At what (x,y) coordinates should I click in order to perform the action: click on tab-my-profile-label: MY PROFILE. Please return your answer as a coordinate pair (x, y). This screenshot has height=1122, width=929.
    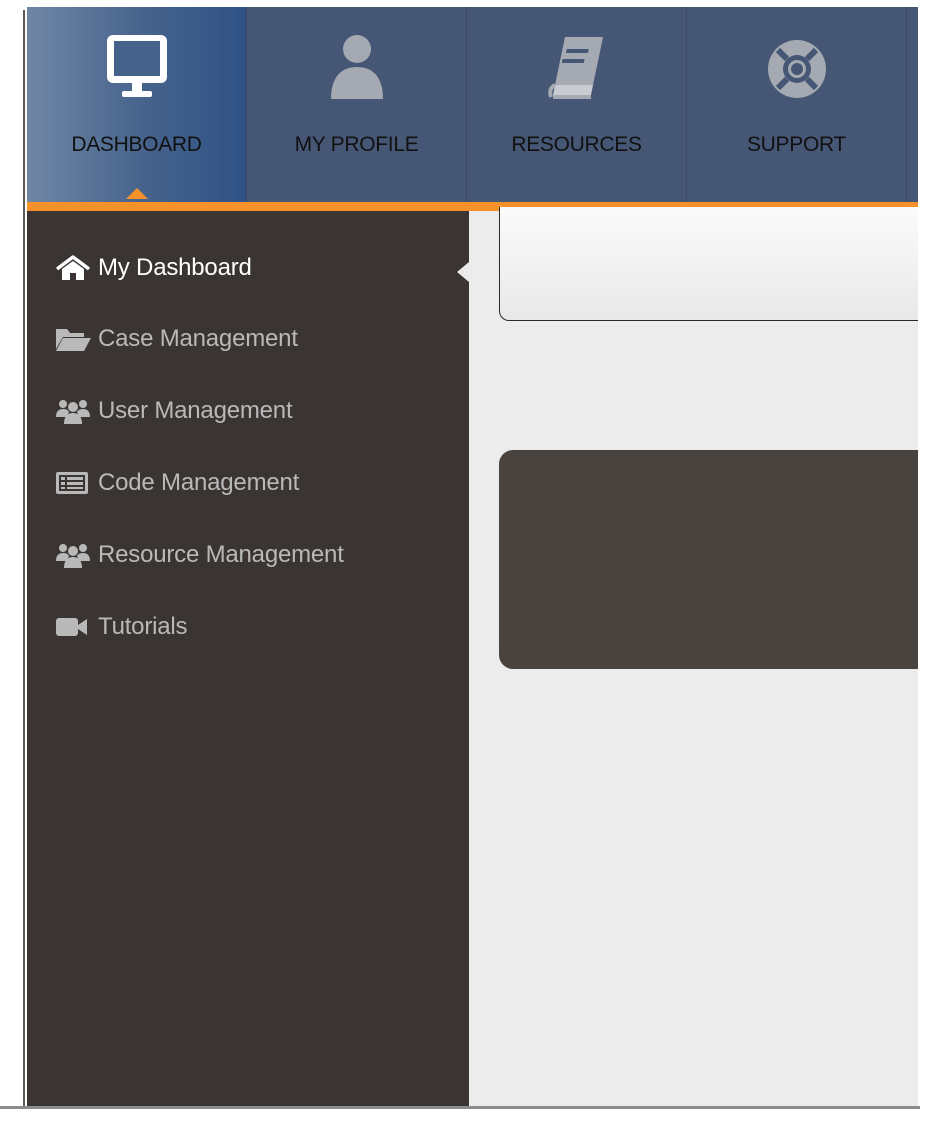
    Looking at the image, I should click on (356, 144).